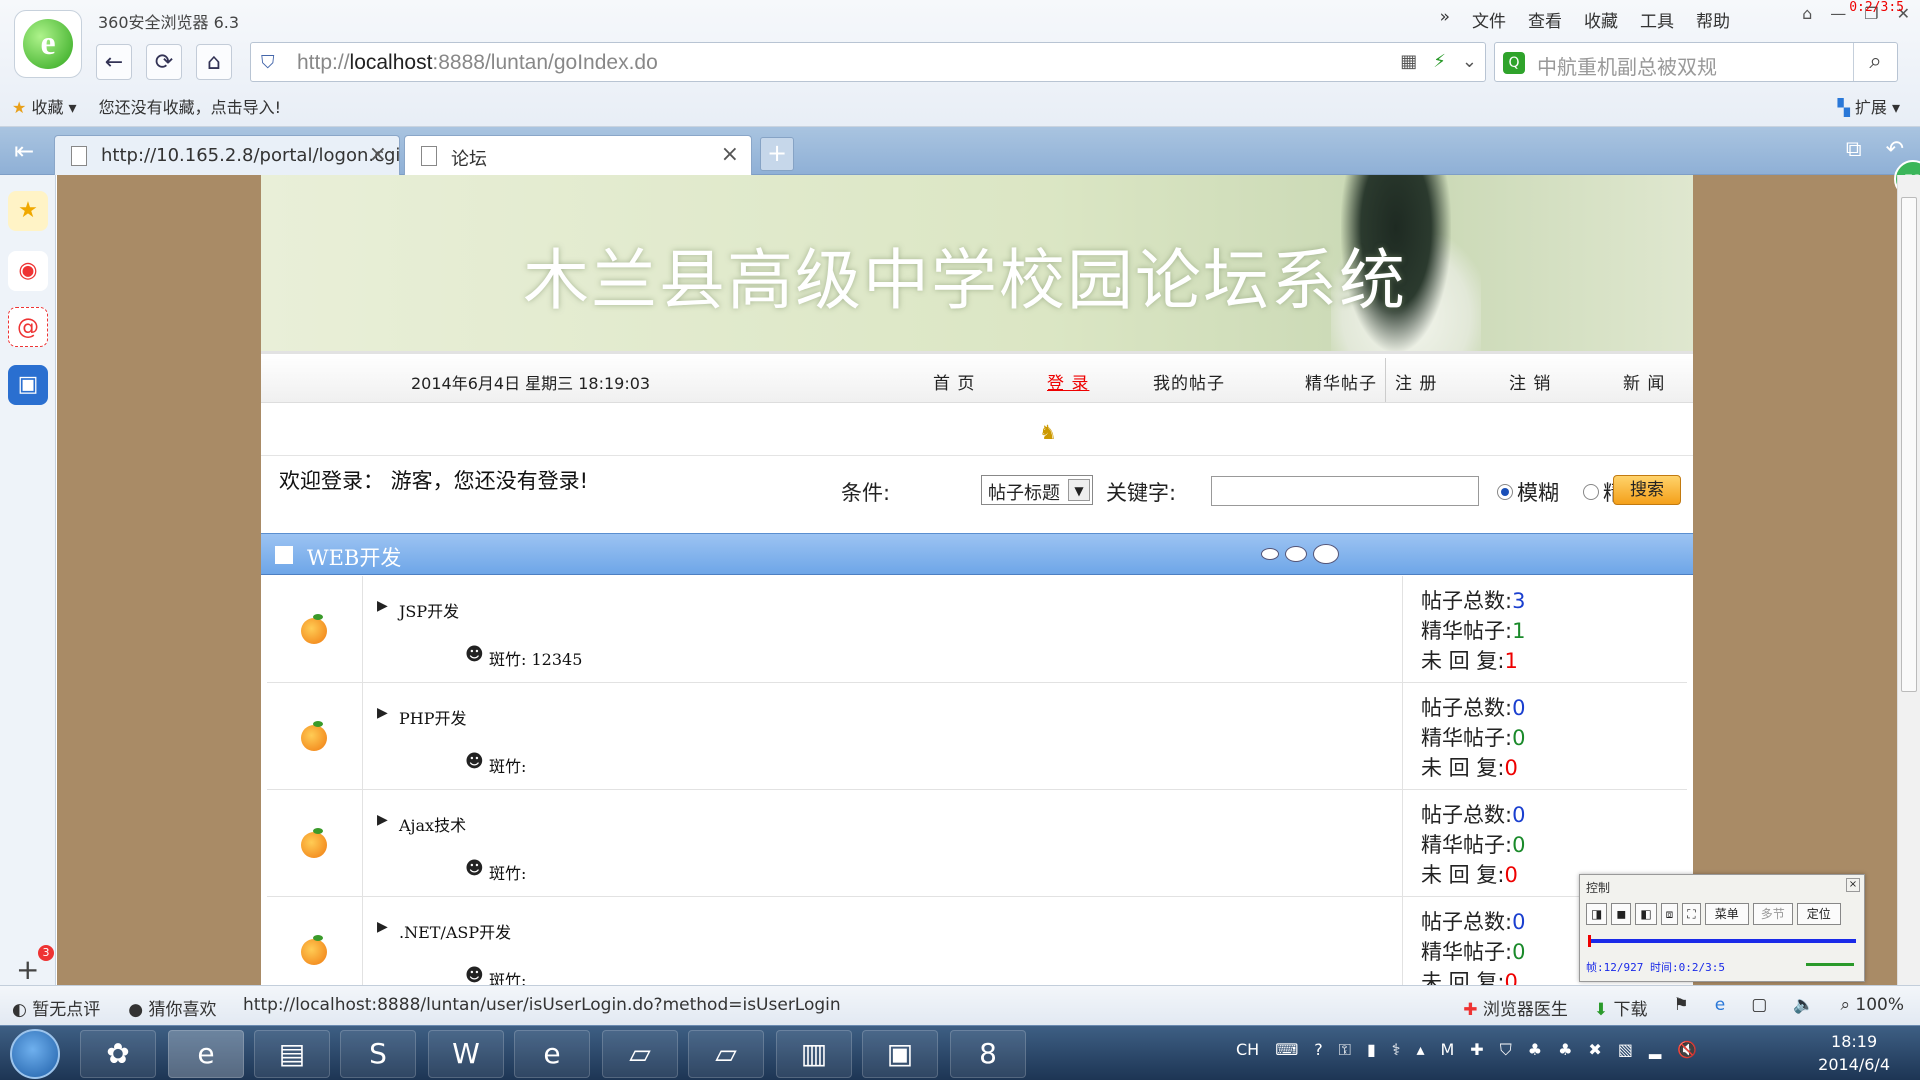  What do you see at coordinates (1247, 1050) in the screenshot?
I see `language-indicator: CH` at bounding box center [1247, 1050].